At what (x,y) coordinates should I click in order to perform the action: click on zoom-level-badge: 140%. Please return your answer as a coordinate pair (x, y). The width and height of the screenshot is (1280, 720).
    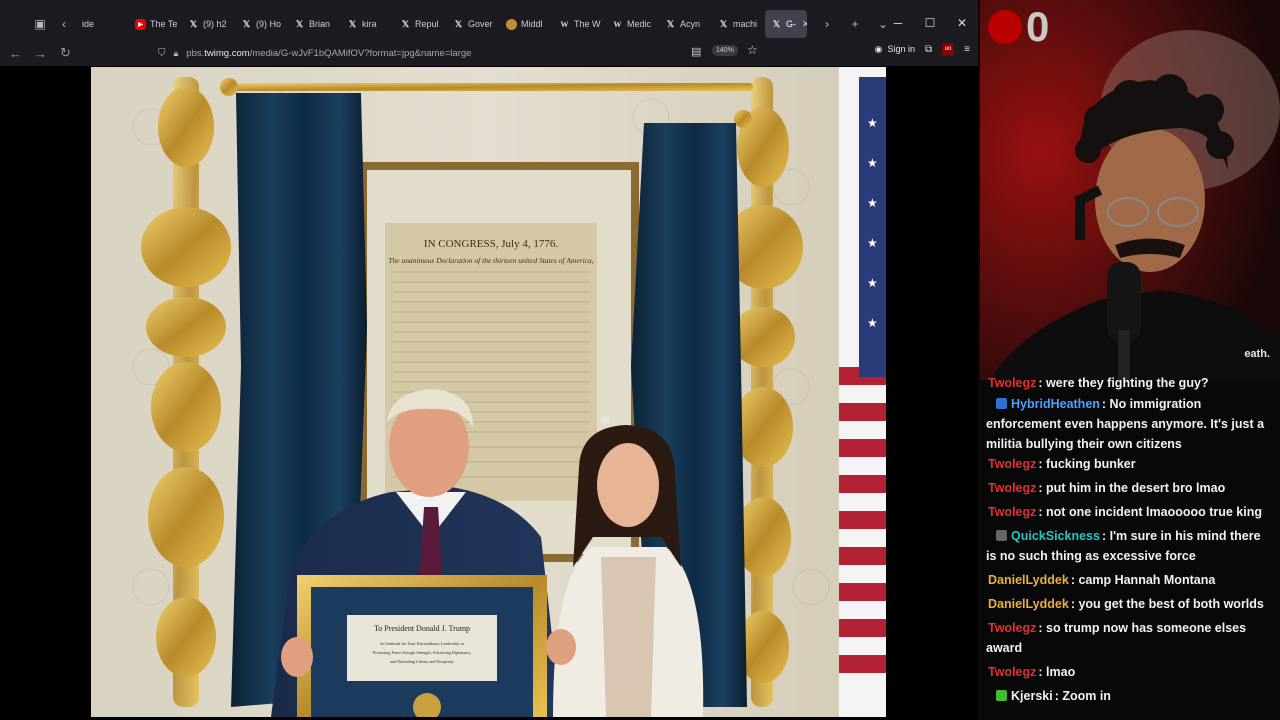
    Looking at the image, I should click on (725, 50).